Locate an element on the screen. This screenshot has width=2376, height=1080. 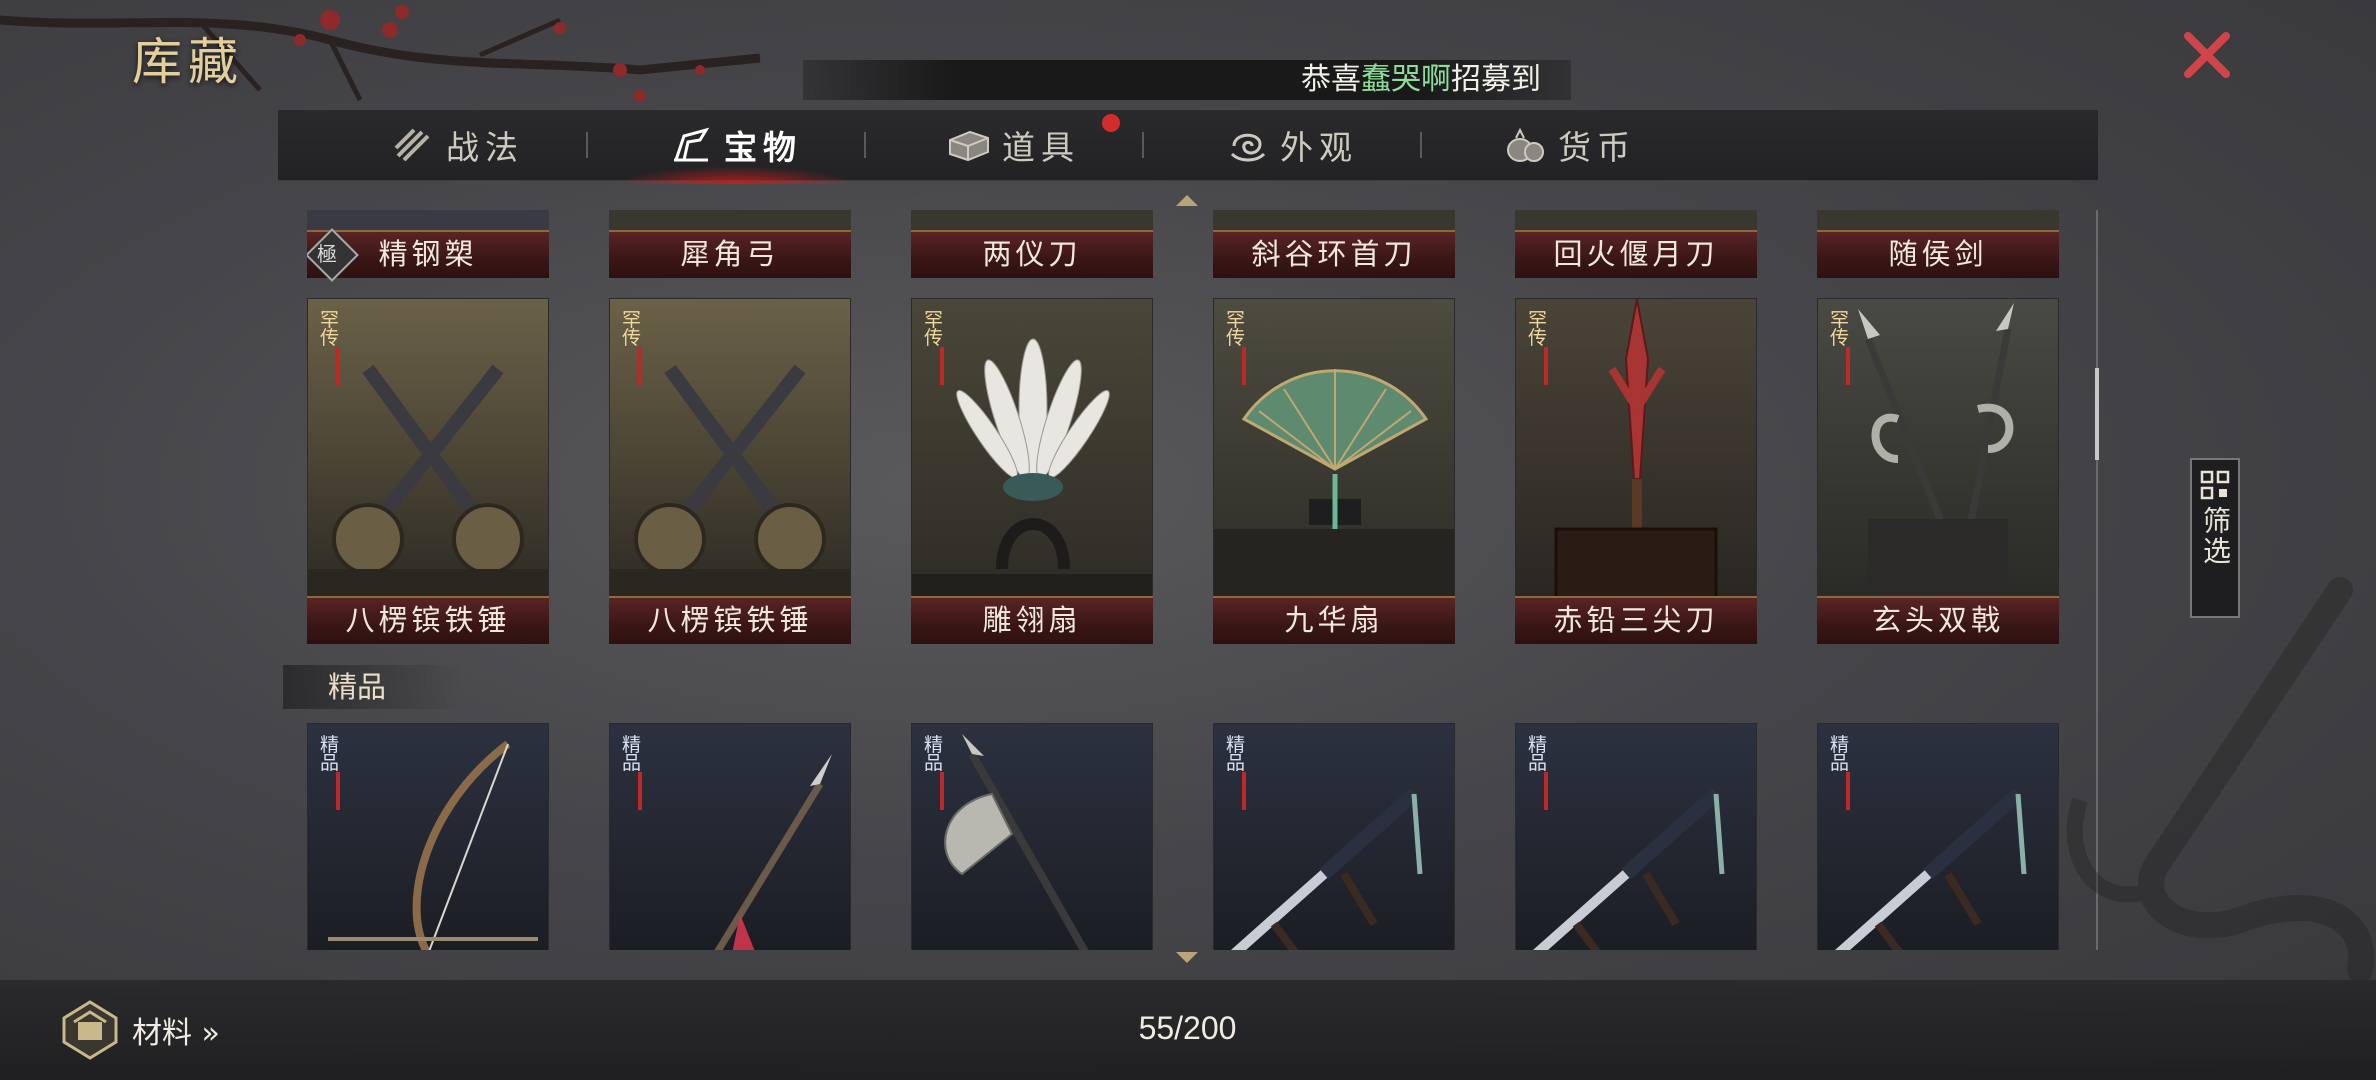
treasure-name: 九华扇 is located at coordinates (1334, 620).